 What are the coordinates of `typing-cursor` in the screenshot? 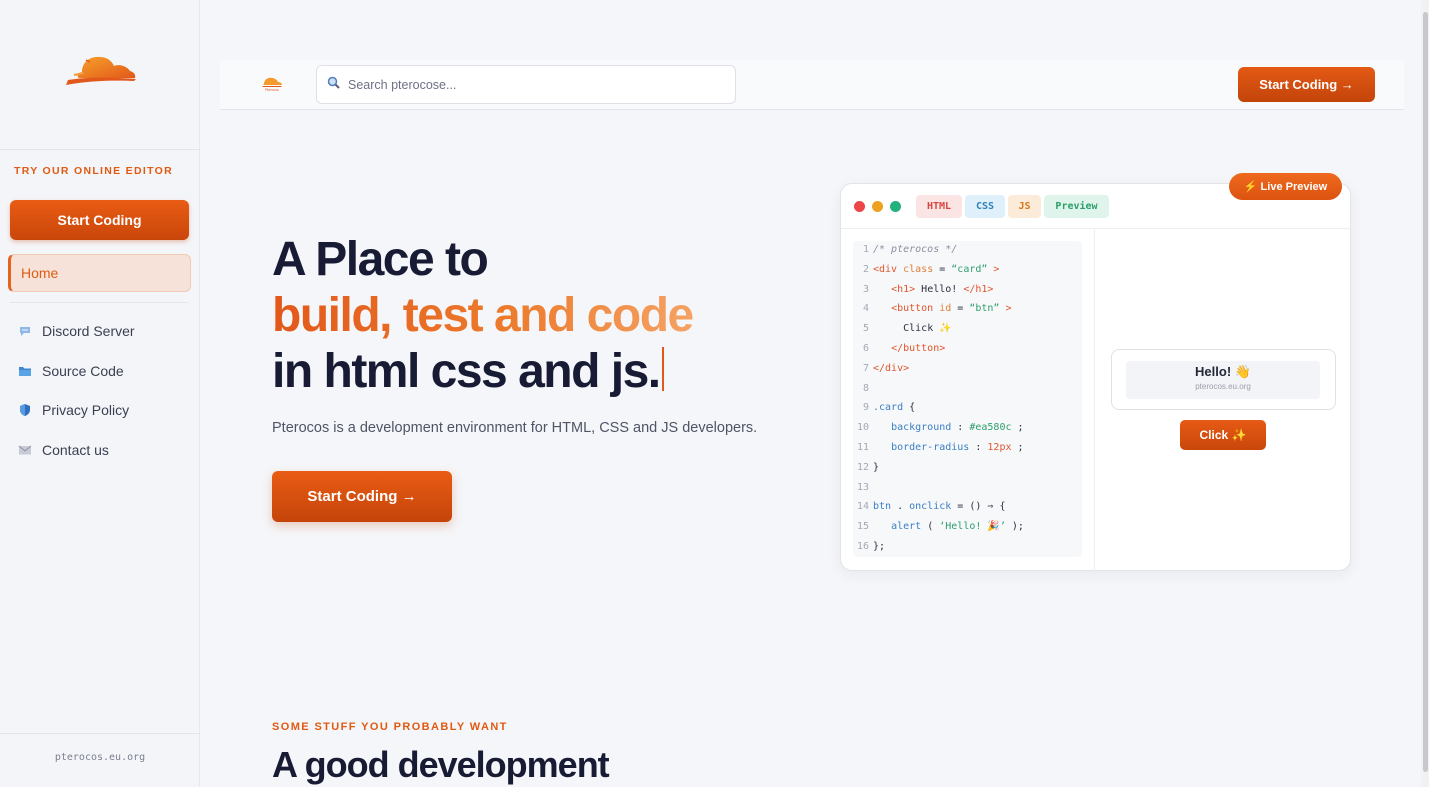 It's located at (662, 369).